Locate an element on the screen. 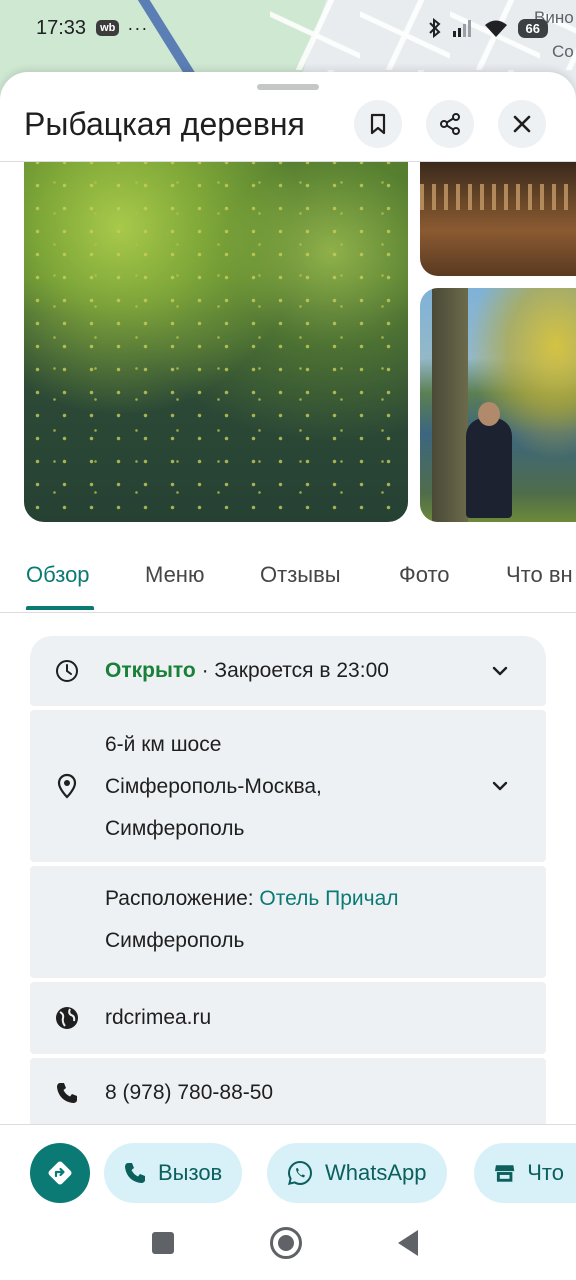  close-button is located at coordinates (522, 124).